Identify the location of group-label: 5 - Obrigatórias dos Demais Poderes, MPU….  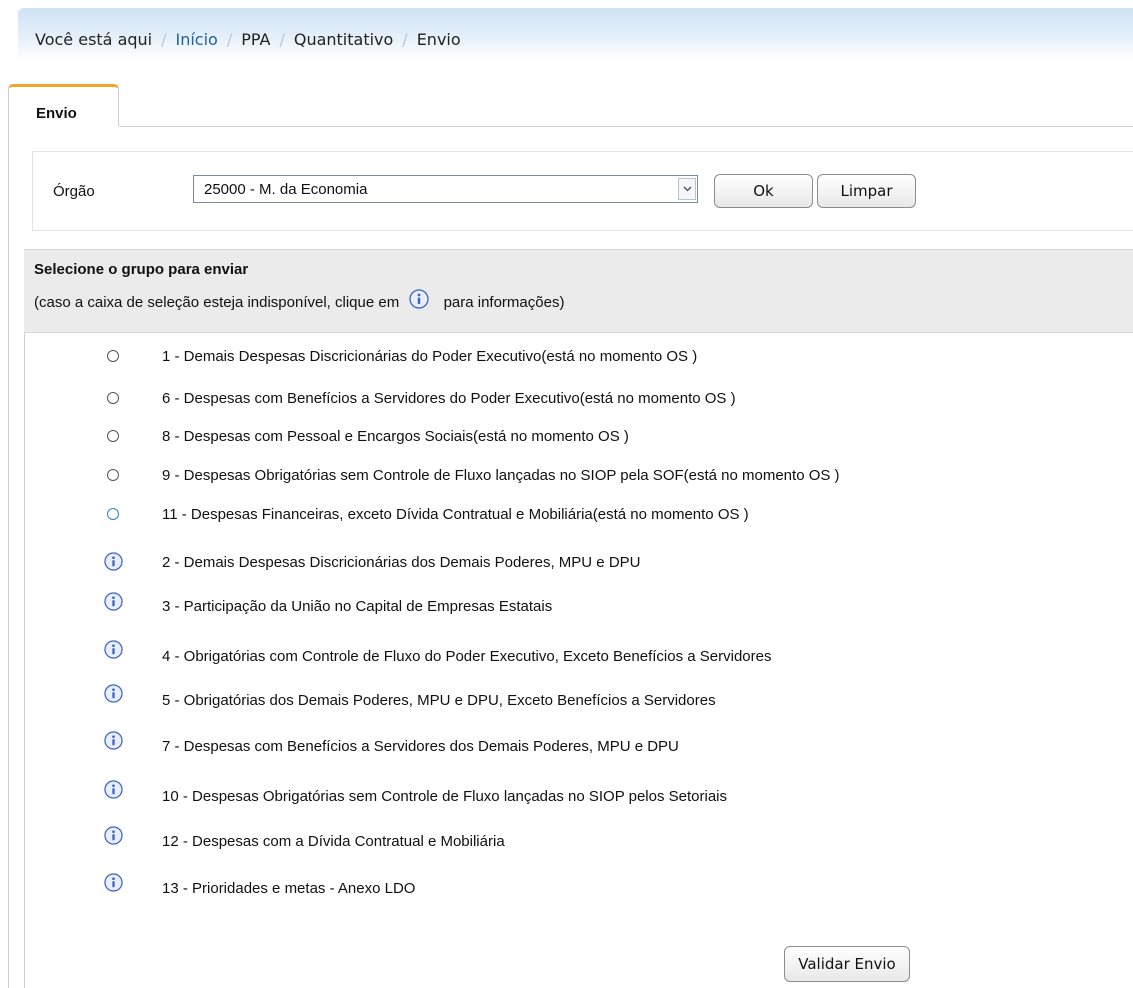
(439, 700).